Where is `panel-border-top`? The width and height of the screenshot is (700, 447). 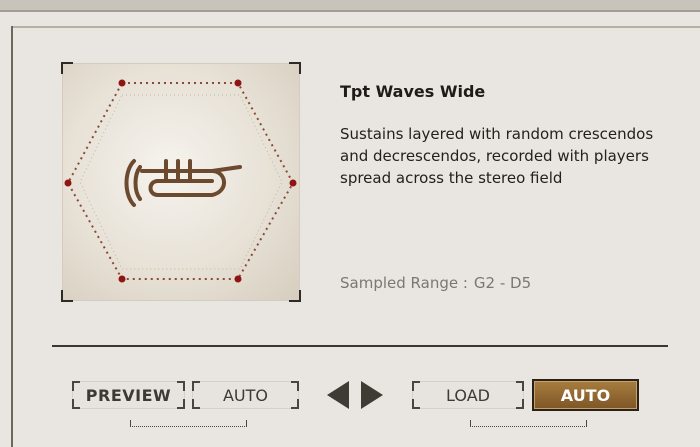 panel-border-top is located at coordinates (355, 27).